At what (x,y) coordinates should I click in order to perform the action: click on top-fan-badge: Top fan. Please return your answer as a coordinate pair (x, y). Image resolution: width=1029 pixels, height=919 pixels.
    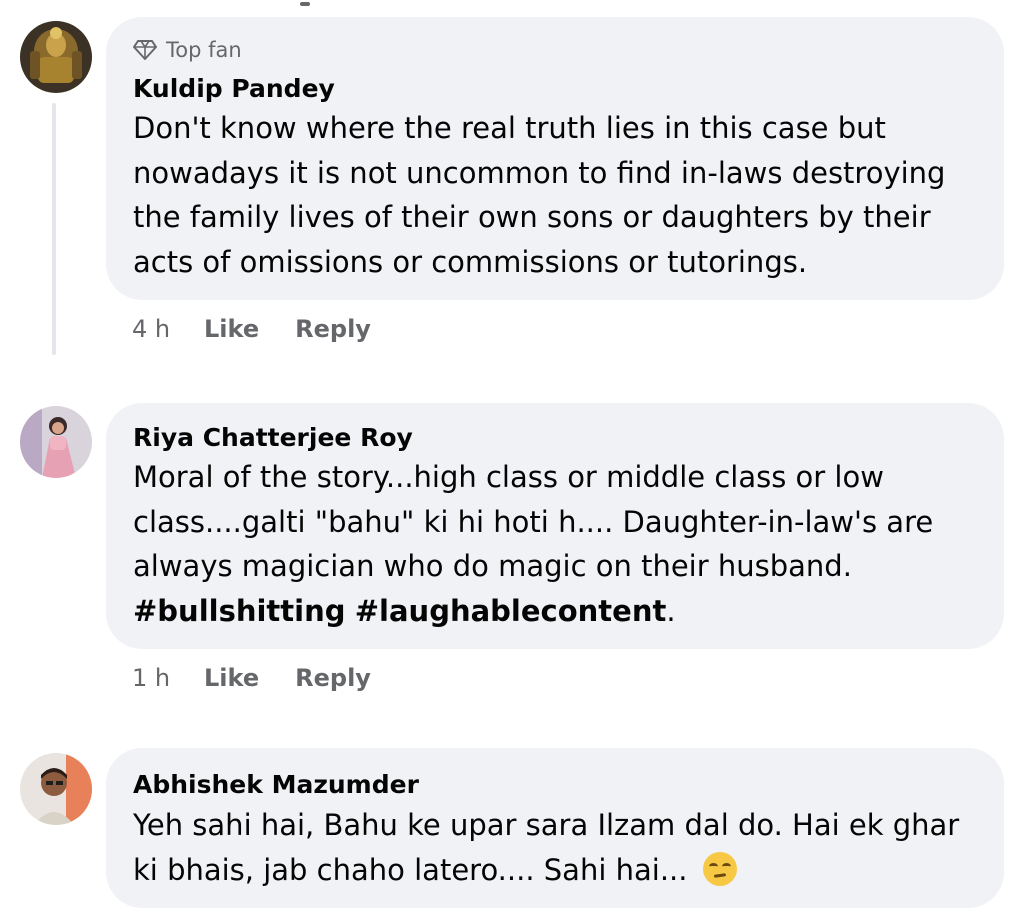
    Looking at the image, I should click on (187, 50).